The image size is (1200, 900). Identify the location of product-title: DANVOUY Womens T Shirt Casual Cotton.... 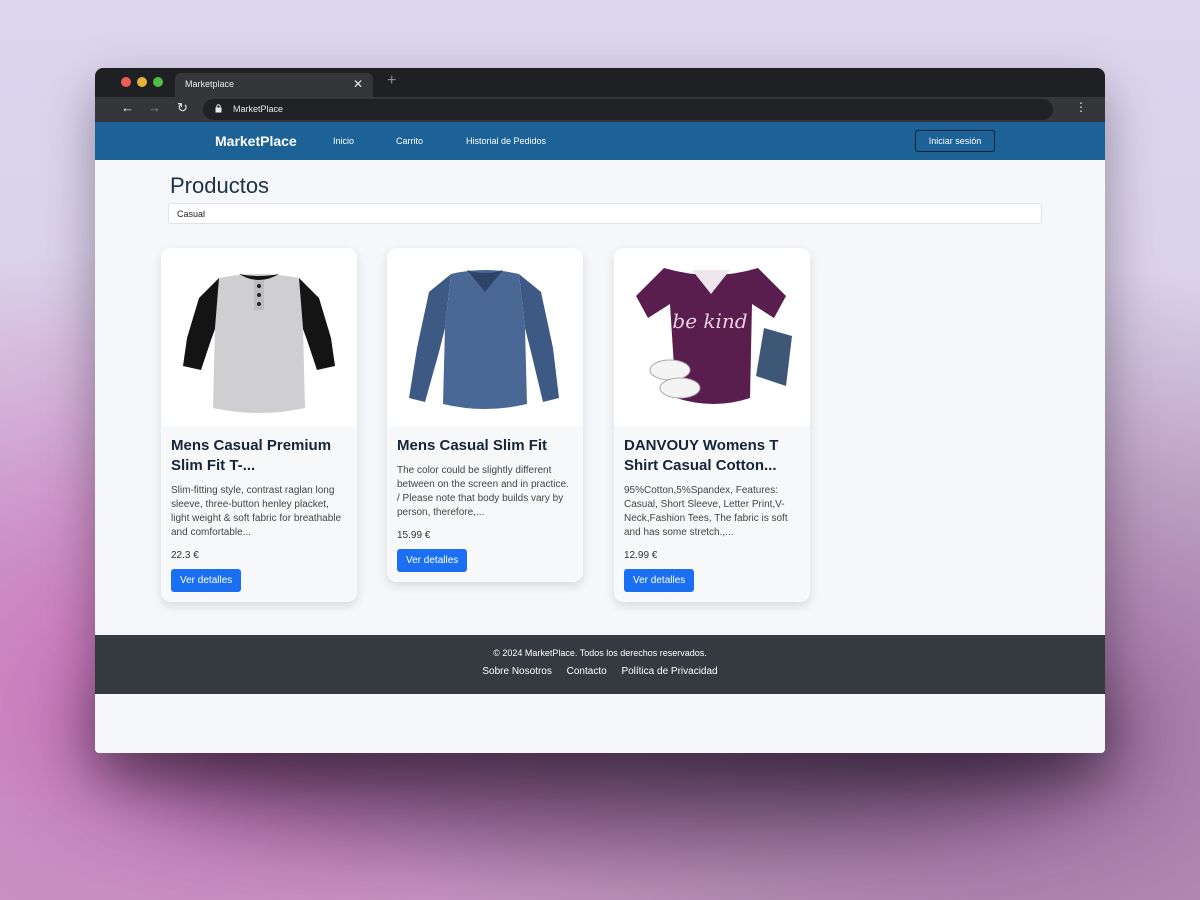
(712, 456).